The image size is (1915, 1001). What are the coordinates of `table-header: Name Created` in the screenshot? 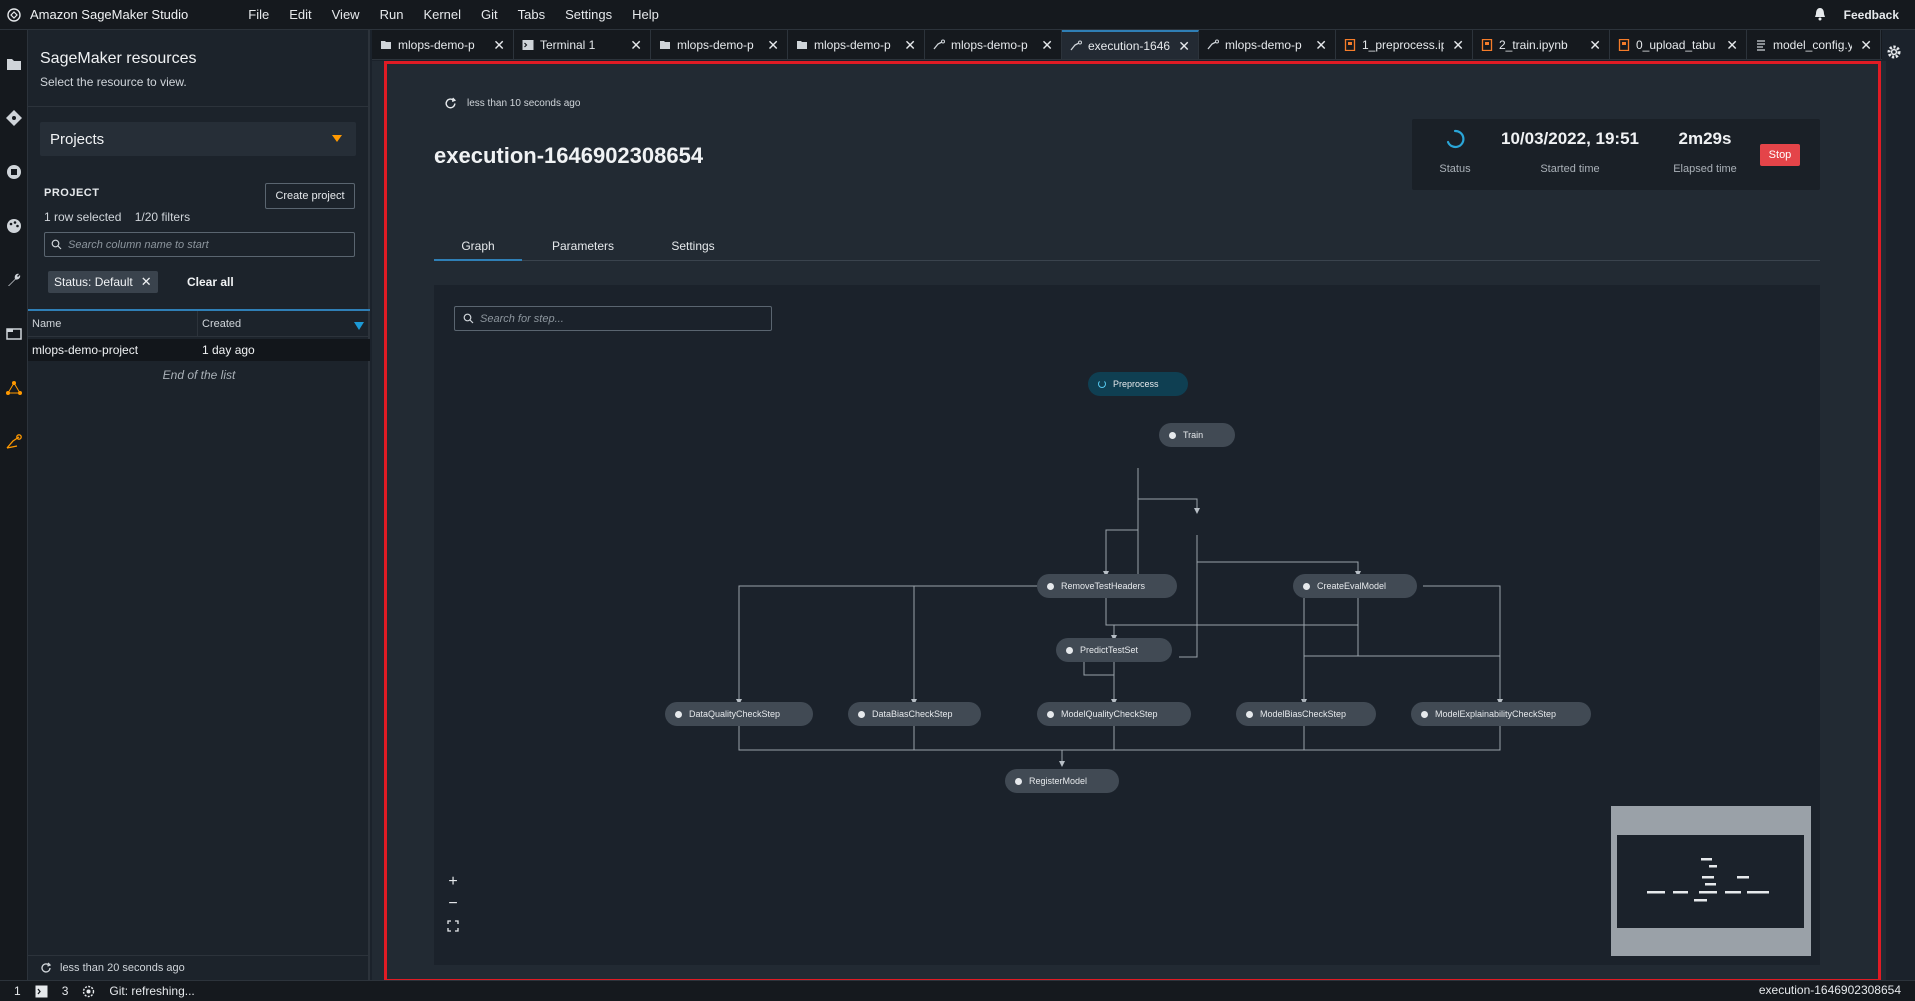 It's located at (199, 323).